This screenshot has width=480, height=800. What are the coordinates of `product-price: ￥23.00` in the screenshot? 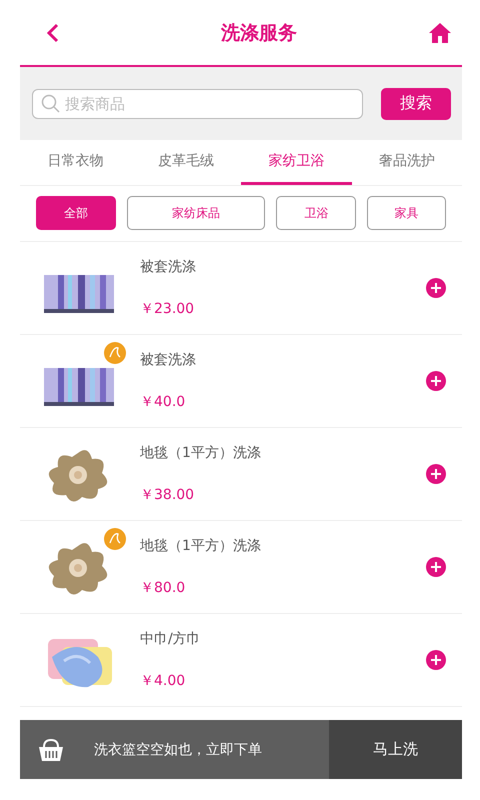 It's located at (168, 309).